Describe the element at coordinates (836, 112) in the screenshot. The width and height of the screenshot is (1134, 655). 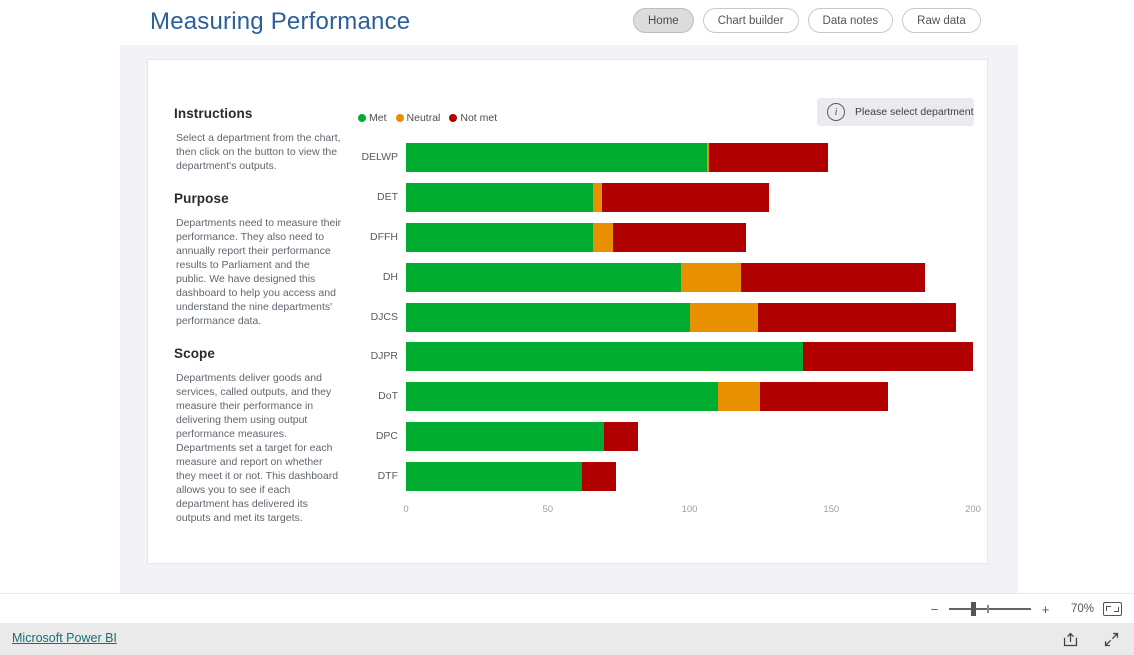
I see `info-icon: i` at that location.